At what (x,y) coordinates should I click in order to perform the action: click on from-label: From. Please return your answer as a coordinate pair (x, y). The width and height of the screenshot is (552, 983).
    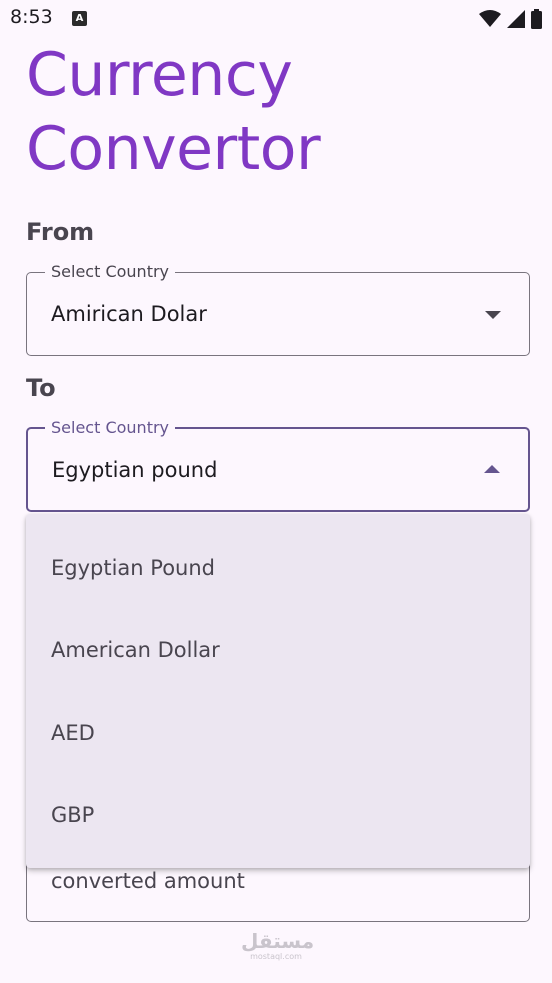
    Looking at the image, I should click on (60, 232).